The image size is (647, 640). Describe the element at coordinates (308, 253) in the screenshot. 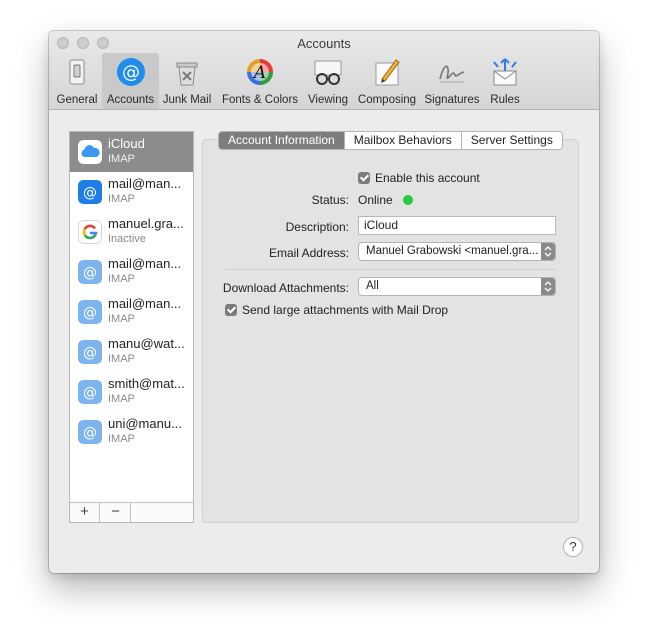

I see `email-address-label: Email Address:` at that location.